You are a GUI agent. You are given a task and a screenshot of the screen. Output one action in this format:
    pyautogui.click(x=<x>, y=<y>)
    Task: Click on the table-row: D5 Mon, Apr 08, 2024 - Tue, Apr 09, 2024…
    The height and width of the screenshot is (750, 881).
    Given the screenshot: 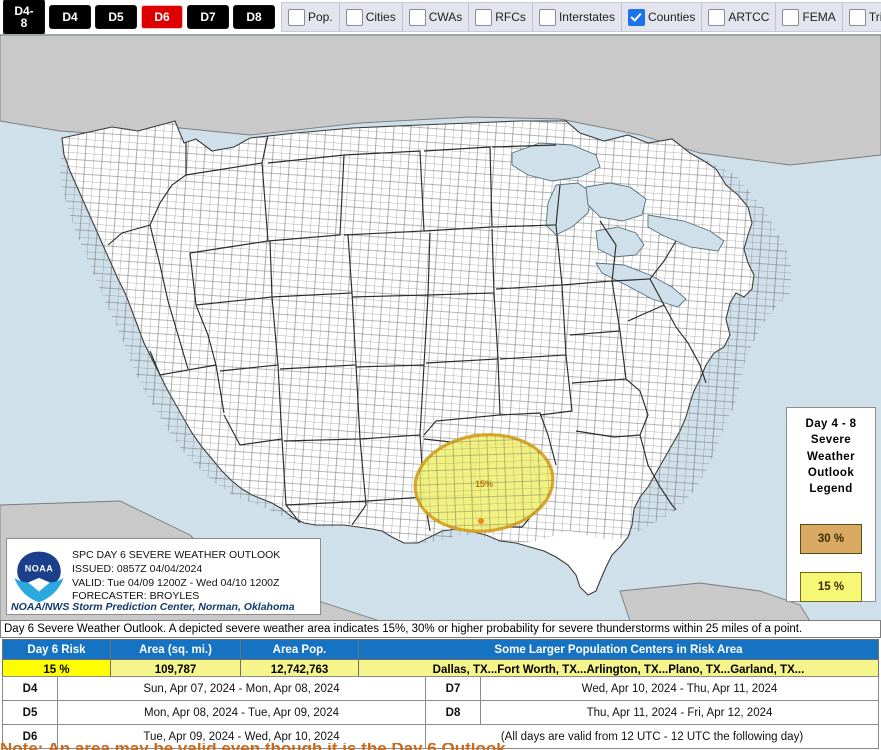 What is the action you would take?
    pyautogui.click(x=440, y=712)
    